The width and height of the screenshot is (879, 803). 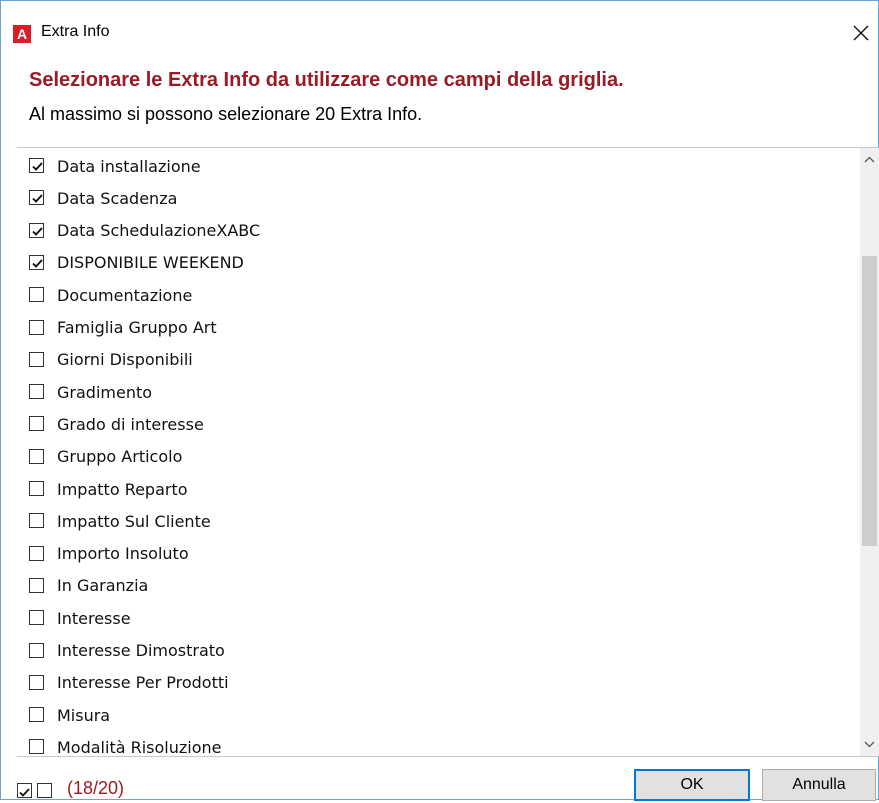 I want to click on item-label: Interesse, so click(x=94, y=618).